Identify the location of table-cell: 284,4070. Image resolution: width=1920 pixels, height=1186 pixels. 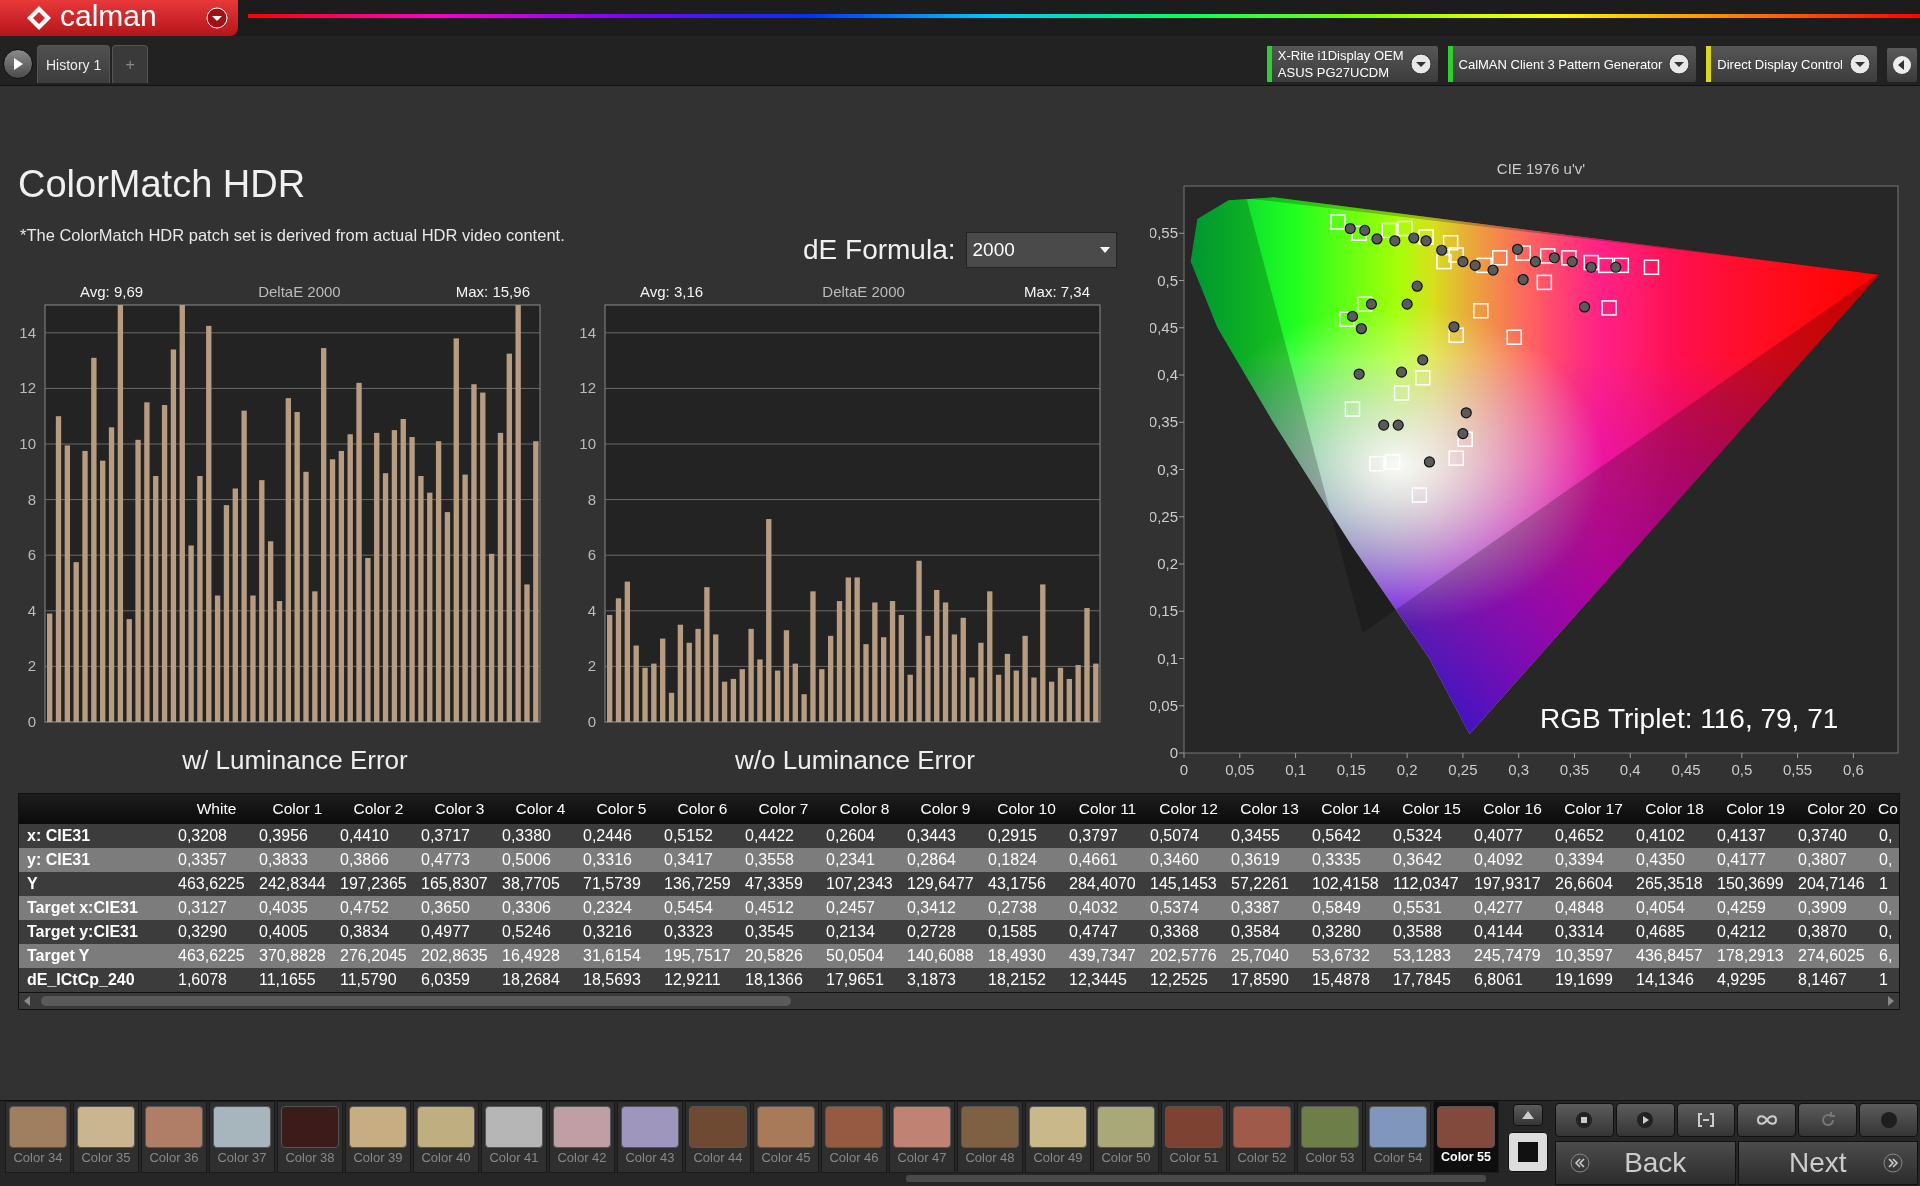
(1107, 884).